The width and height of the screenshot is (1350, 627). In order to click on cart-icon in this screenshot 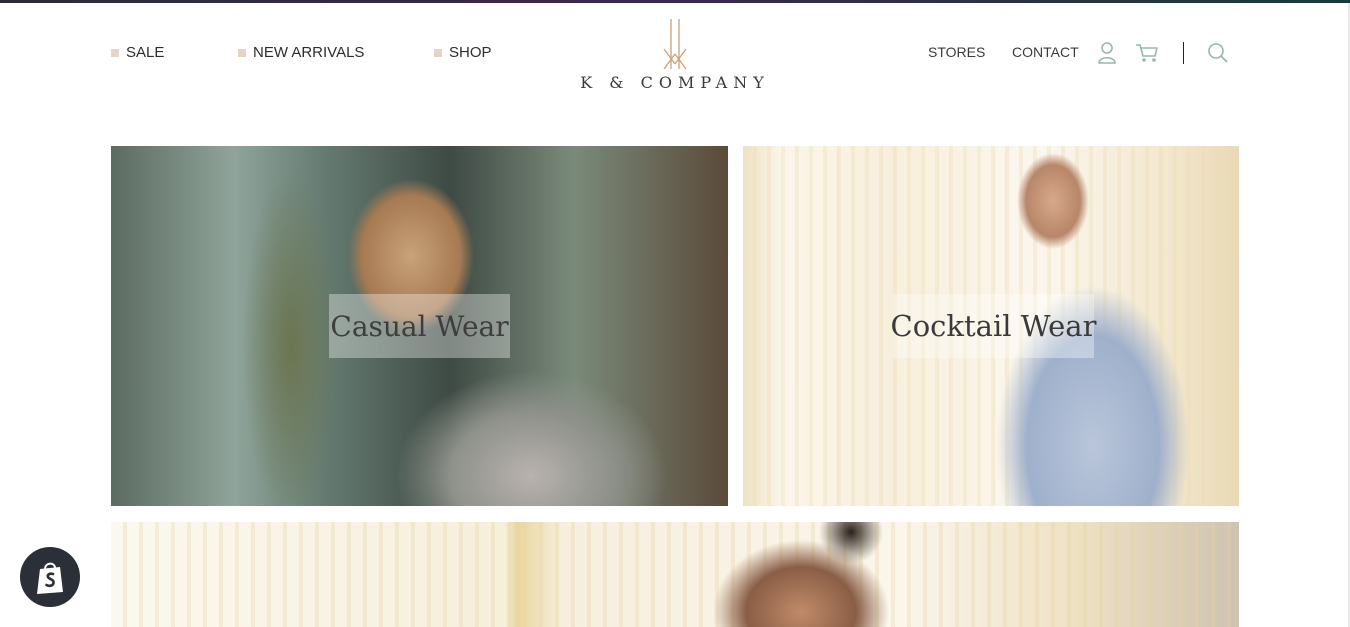, I will do `click(1147, 55)`.